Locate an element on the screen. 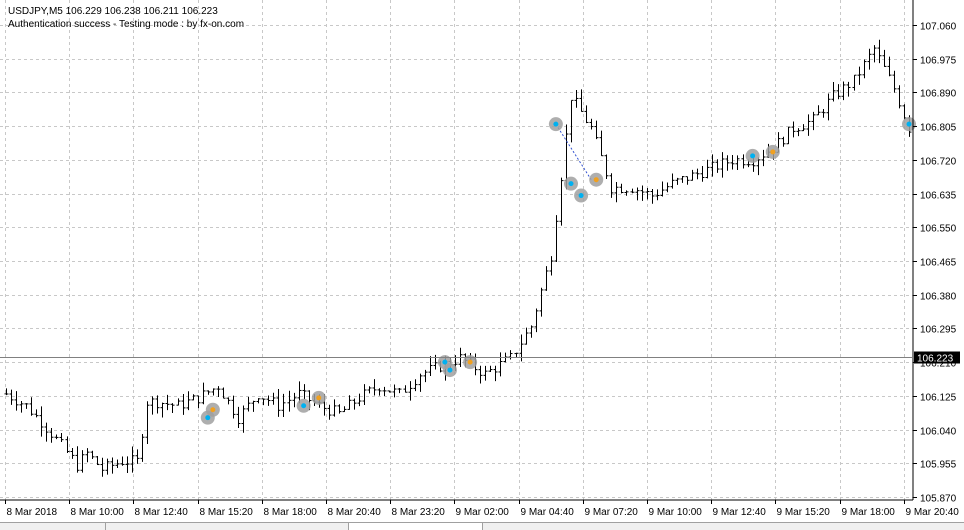 The height and width of the screenshot is (530, 964). y-tick-label: 106.975 is located at coordinates (938, 61).